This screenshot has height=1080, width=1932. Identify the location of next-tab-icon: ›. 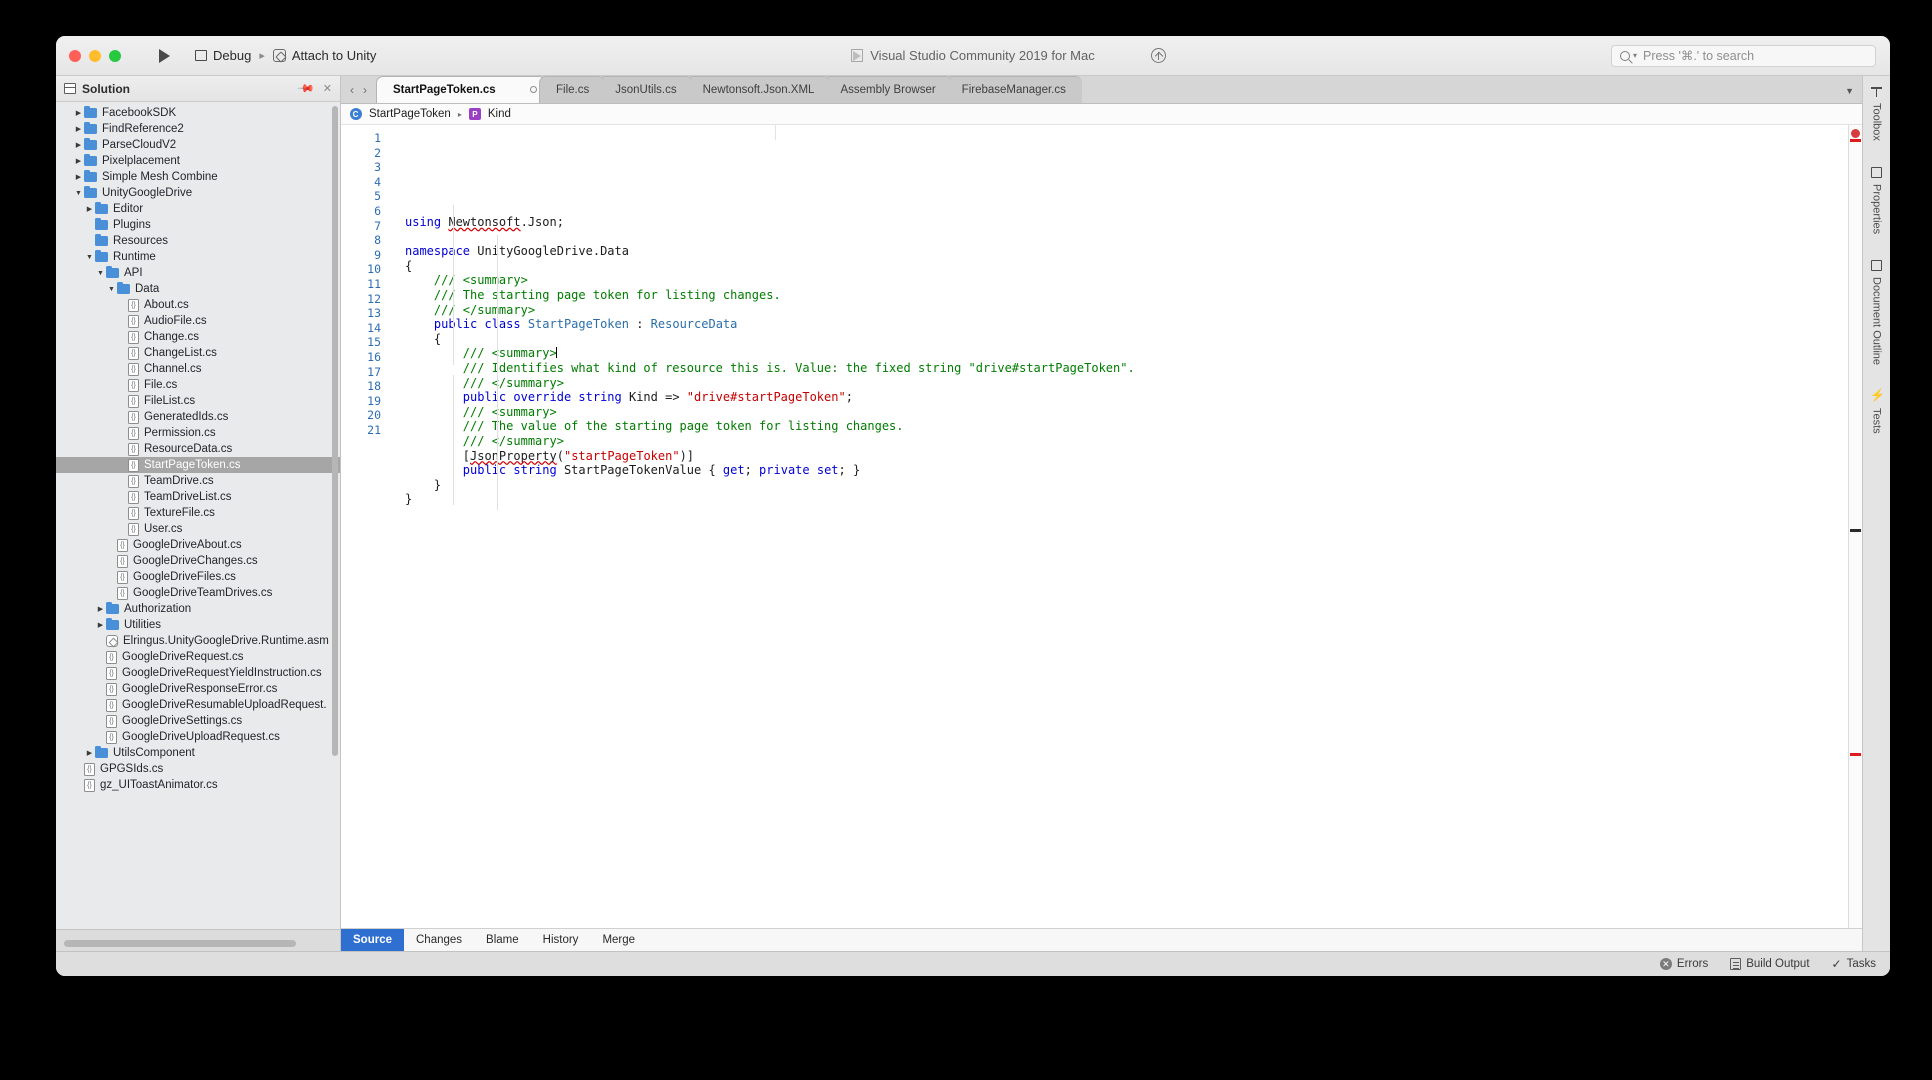
(365, 90).